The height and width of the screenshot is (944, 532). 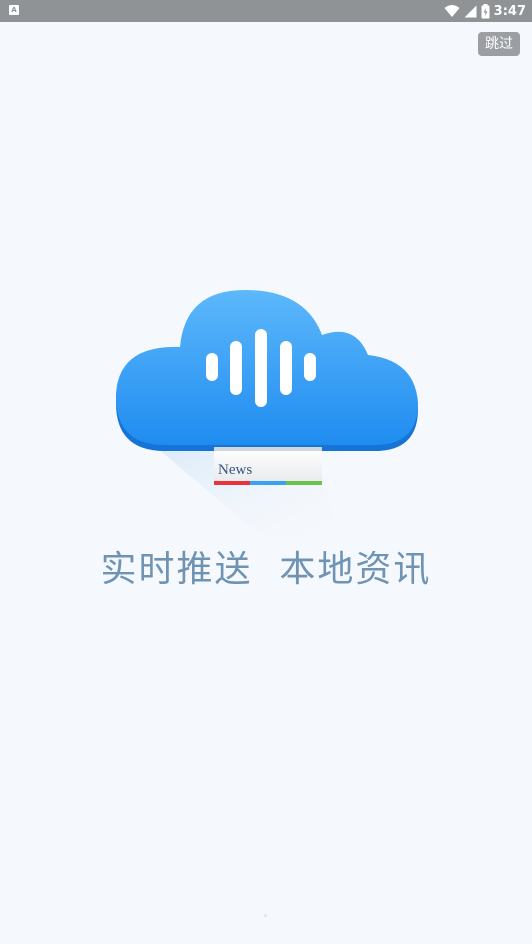 What do you see at coordinates (499, 44) in the screenshot?
I see `skip-button: 跳过` at bounding box center [499, 44].